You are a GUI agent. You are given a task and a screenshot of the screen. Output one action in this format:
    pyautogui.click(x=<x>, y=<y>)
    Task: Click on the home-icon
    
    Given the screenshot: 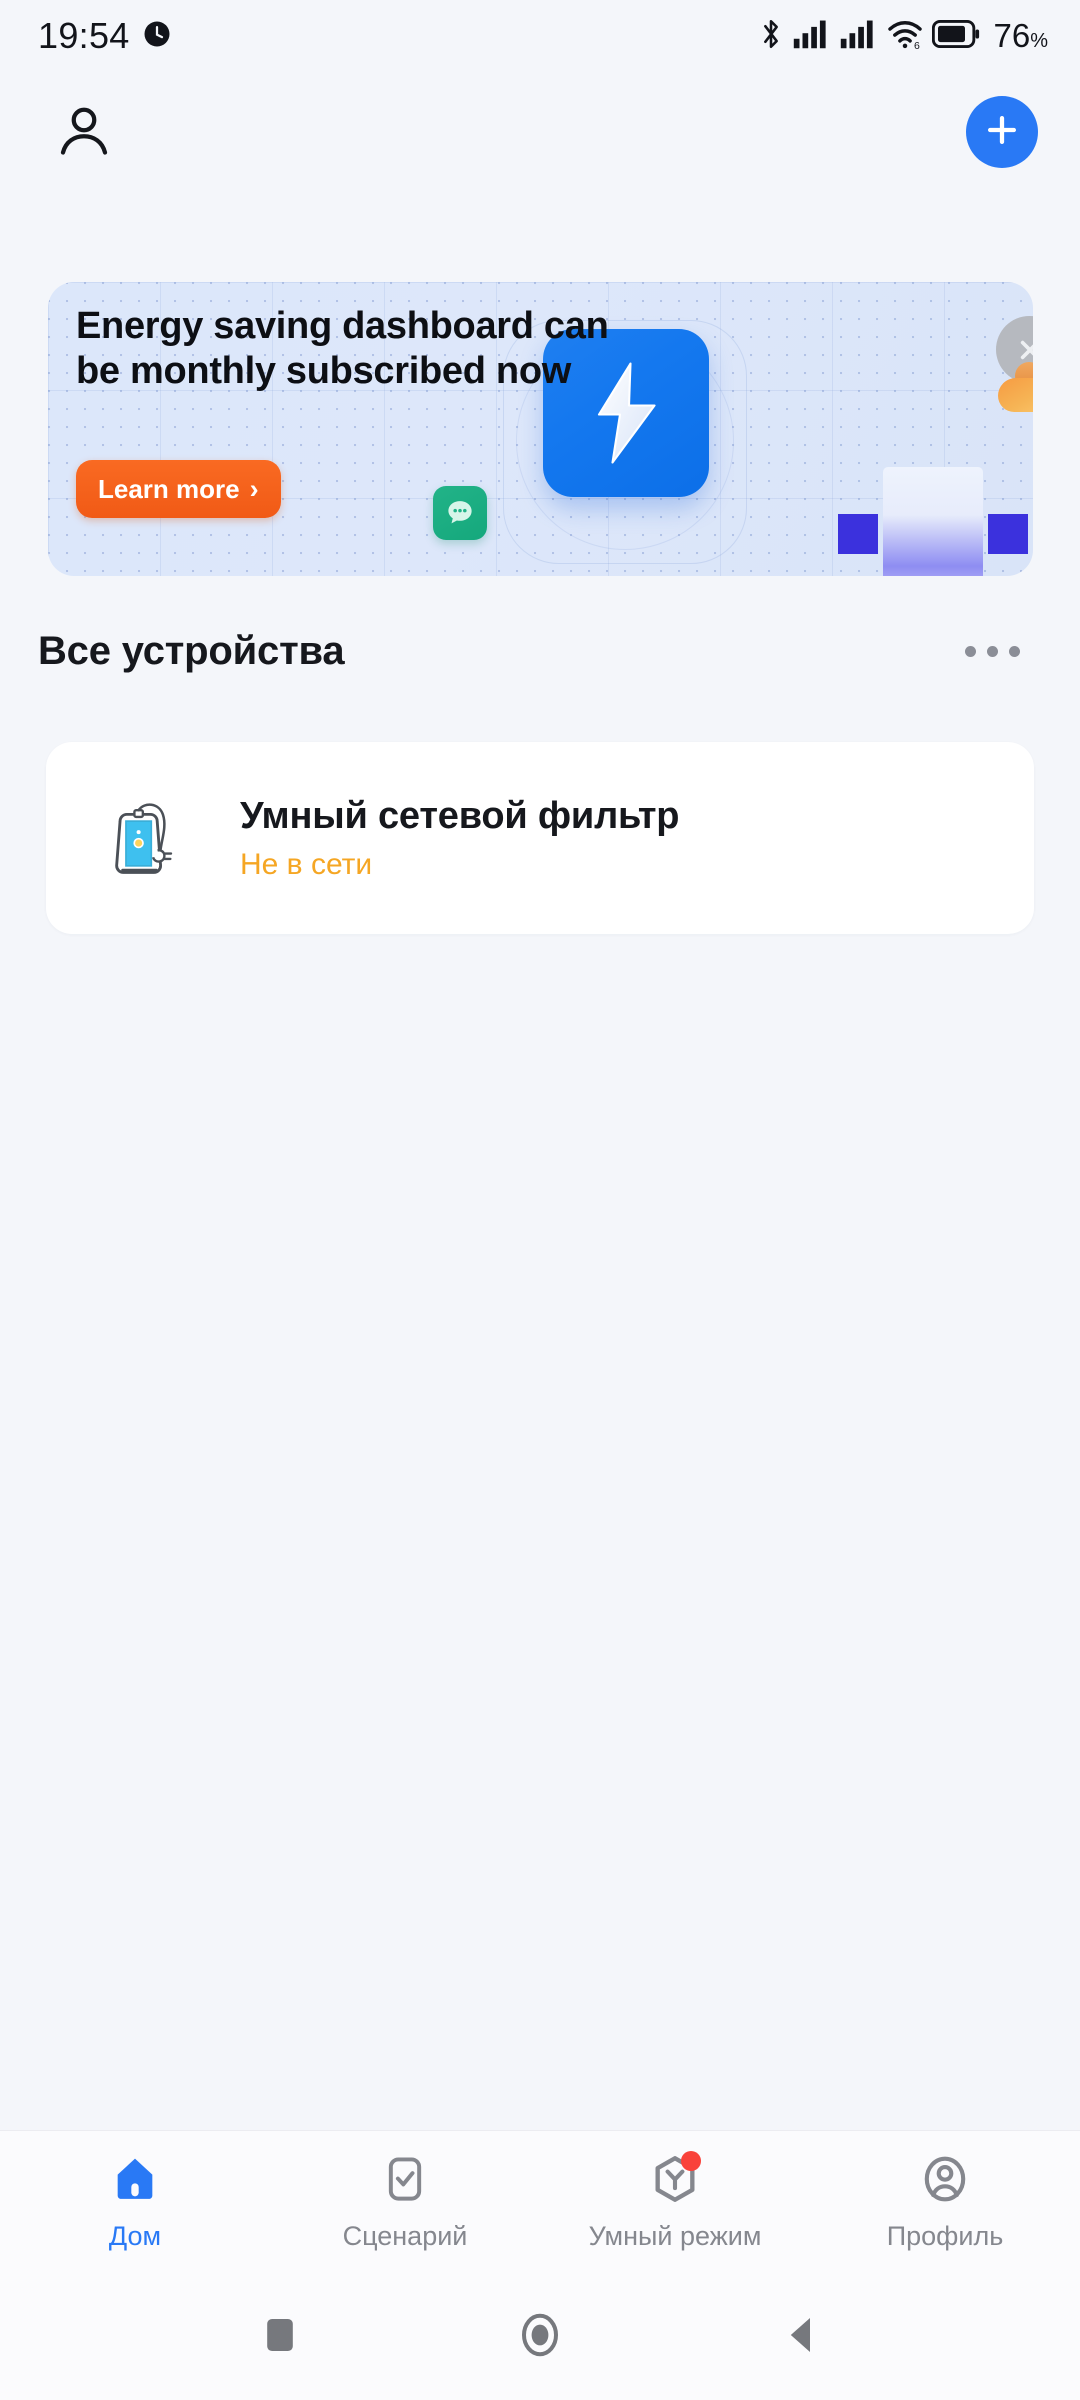 What is the action you would take?
    pyautogui.click(x=135, y=2179)
    